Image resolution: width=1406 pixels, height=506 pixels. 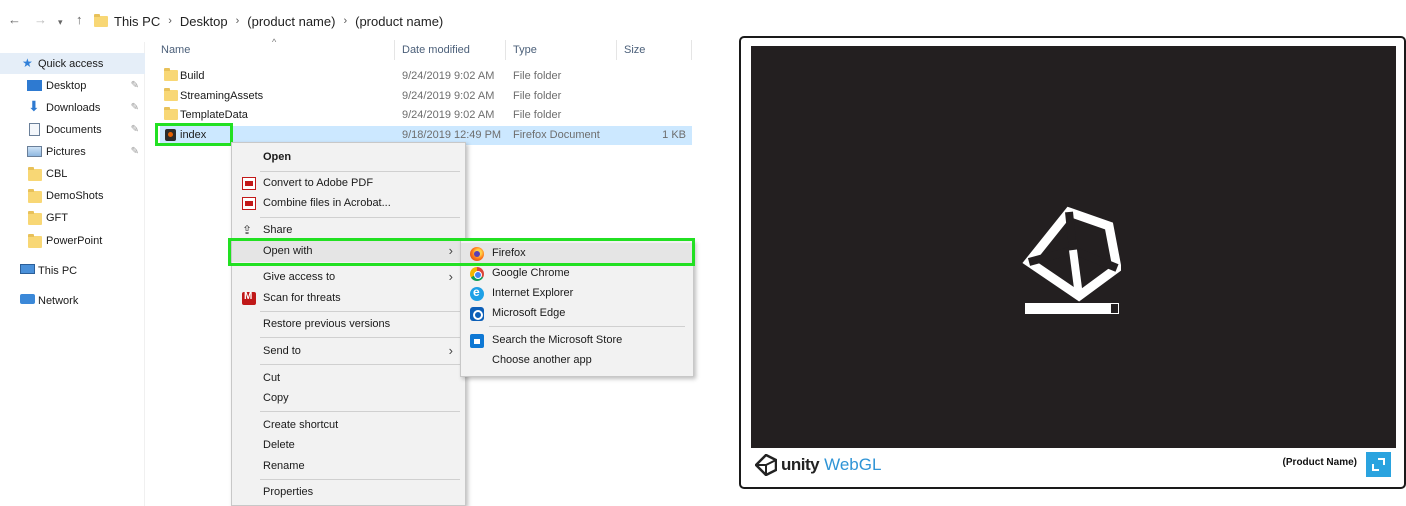 What do you see at coordinates (448, 76) in the screenshot?
I see `file-date: 9/24/2019 9:02 AM` at bounding box center [448, 76].